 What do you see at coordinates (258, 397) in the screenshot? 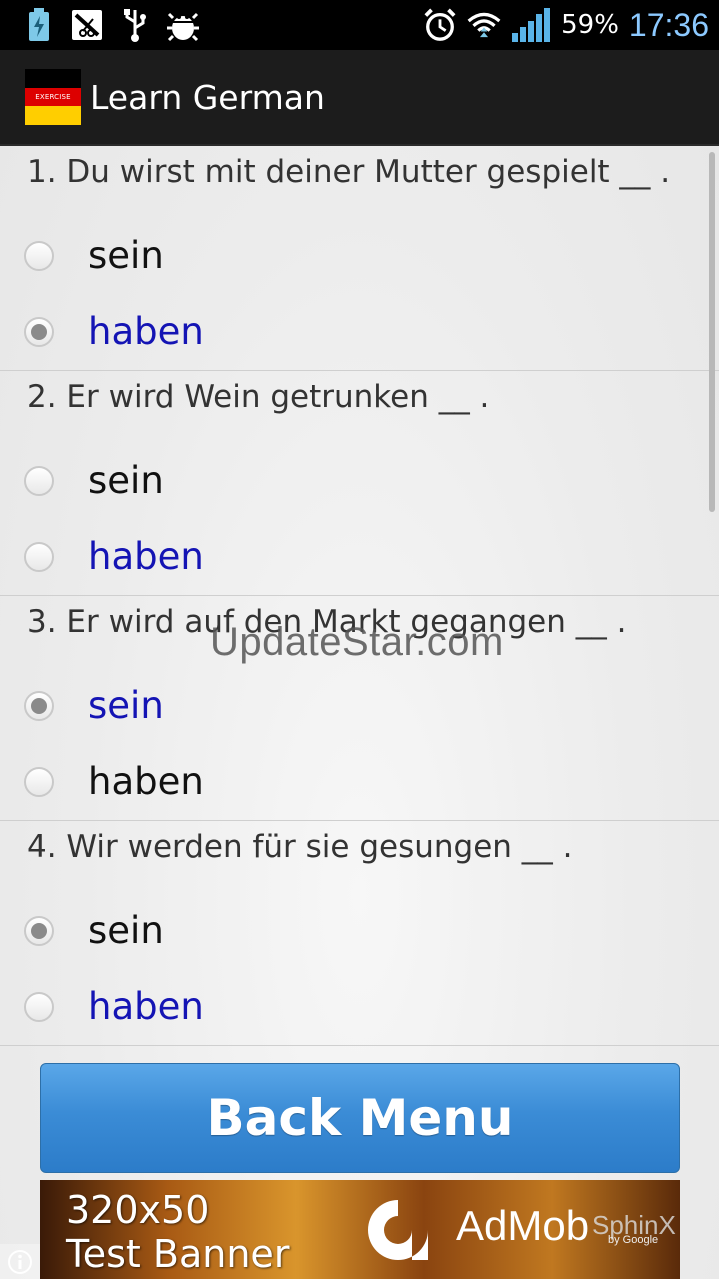
I see `question-text: 2. Er wird Wein getrunken __ .` at bounding box center [258, 397].